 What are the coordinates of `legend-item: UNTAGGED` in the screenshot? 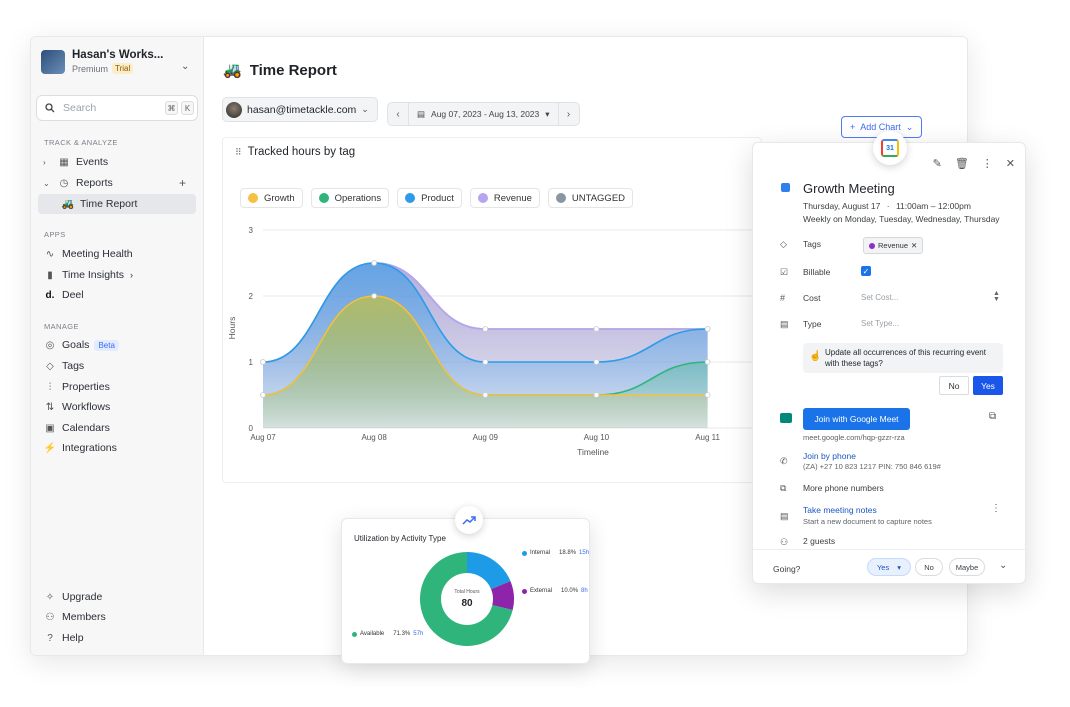 It's located at (590, 198).